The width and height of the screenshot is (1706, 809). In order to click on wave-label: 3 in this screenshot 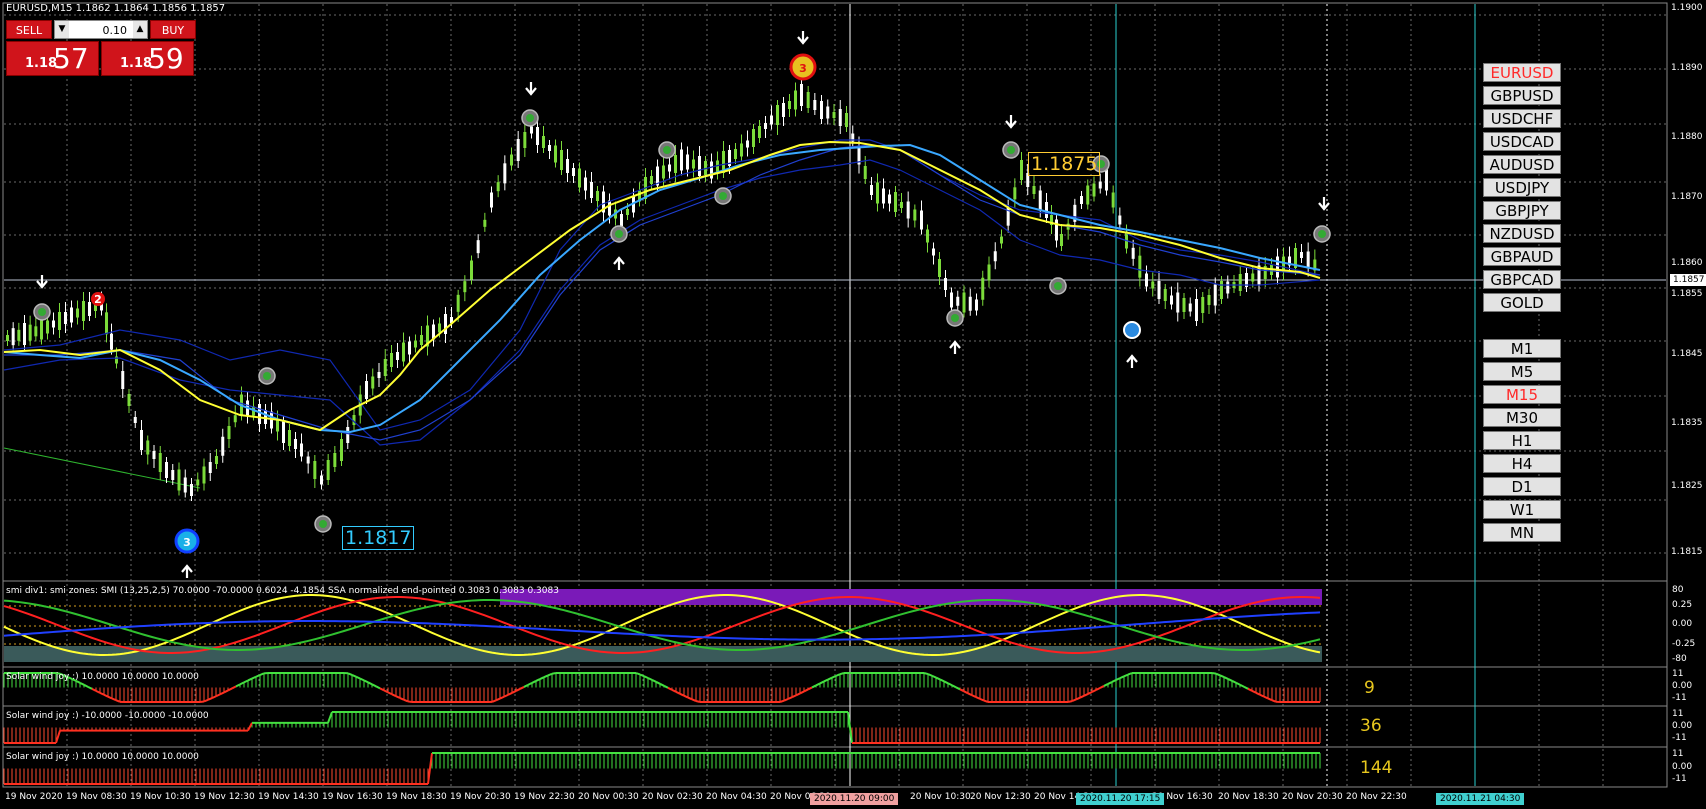, I will do `click(187, 542)`.